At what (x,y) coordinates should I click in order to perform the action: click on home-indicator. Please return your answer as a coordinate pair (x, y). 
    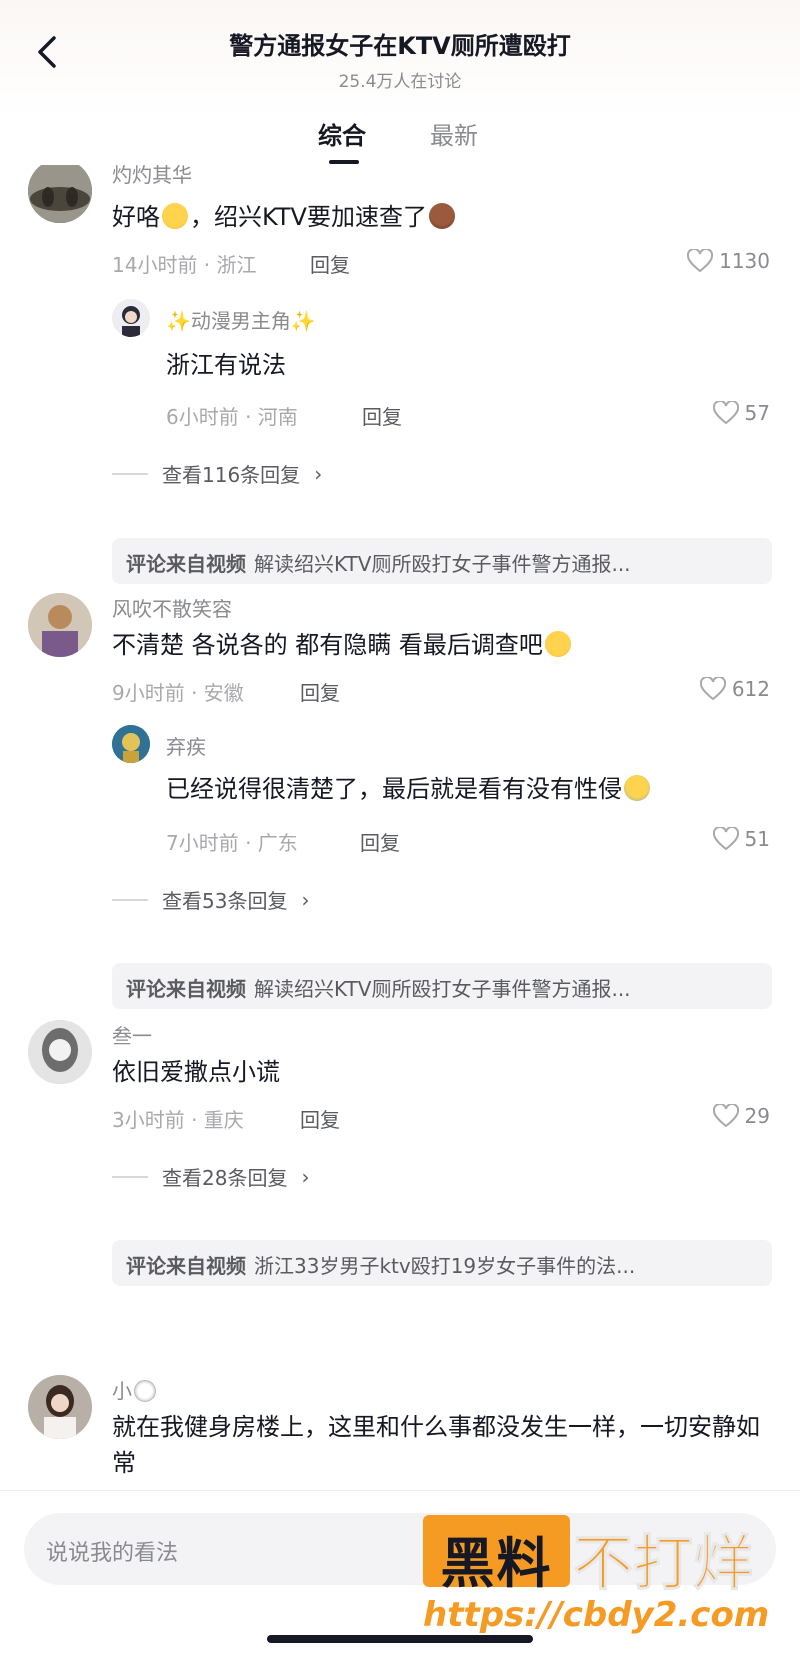
    Looking at the image, I should click on (400, 1639).